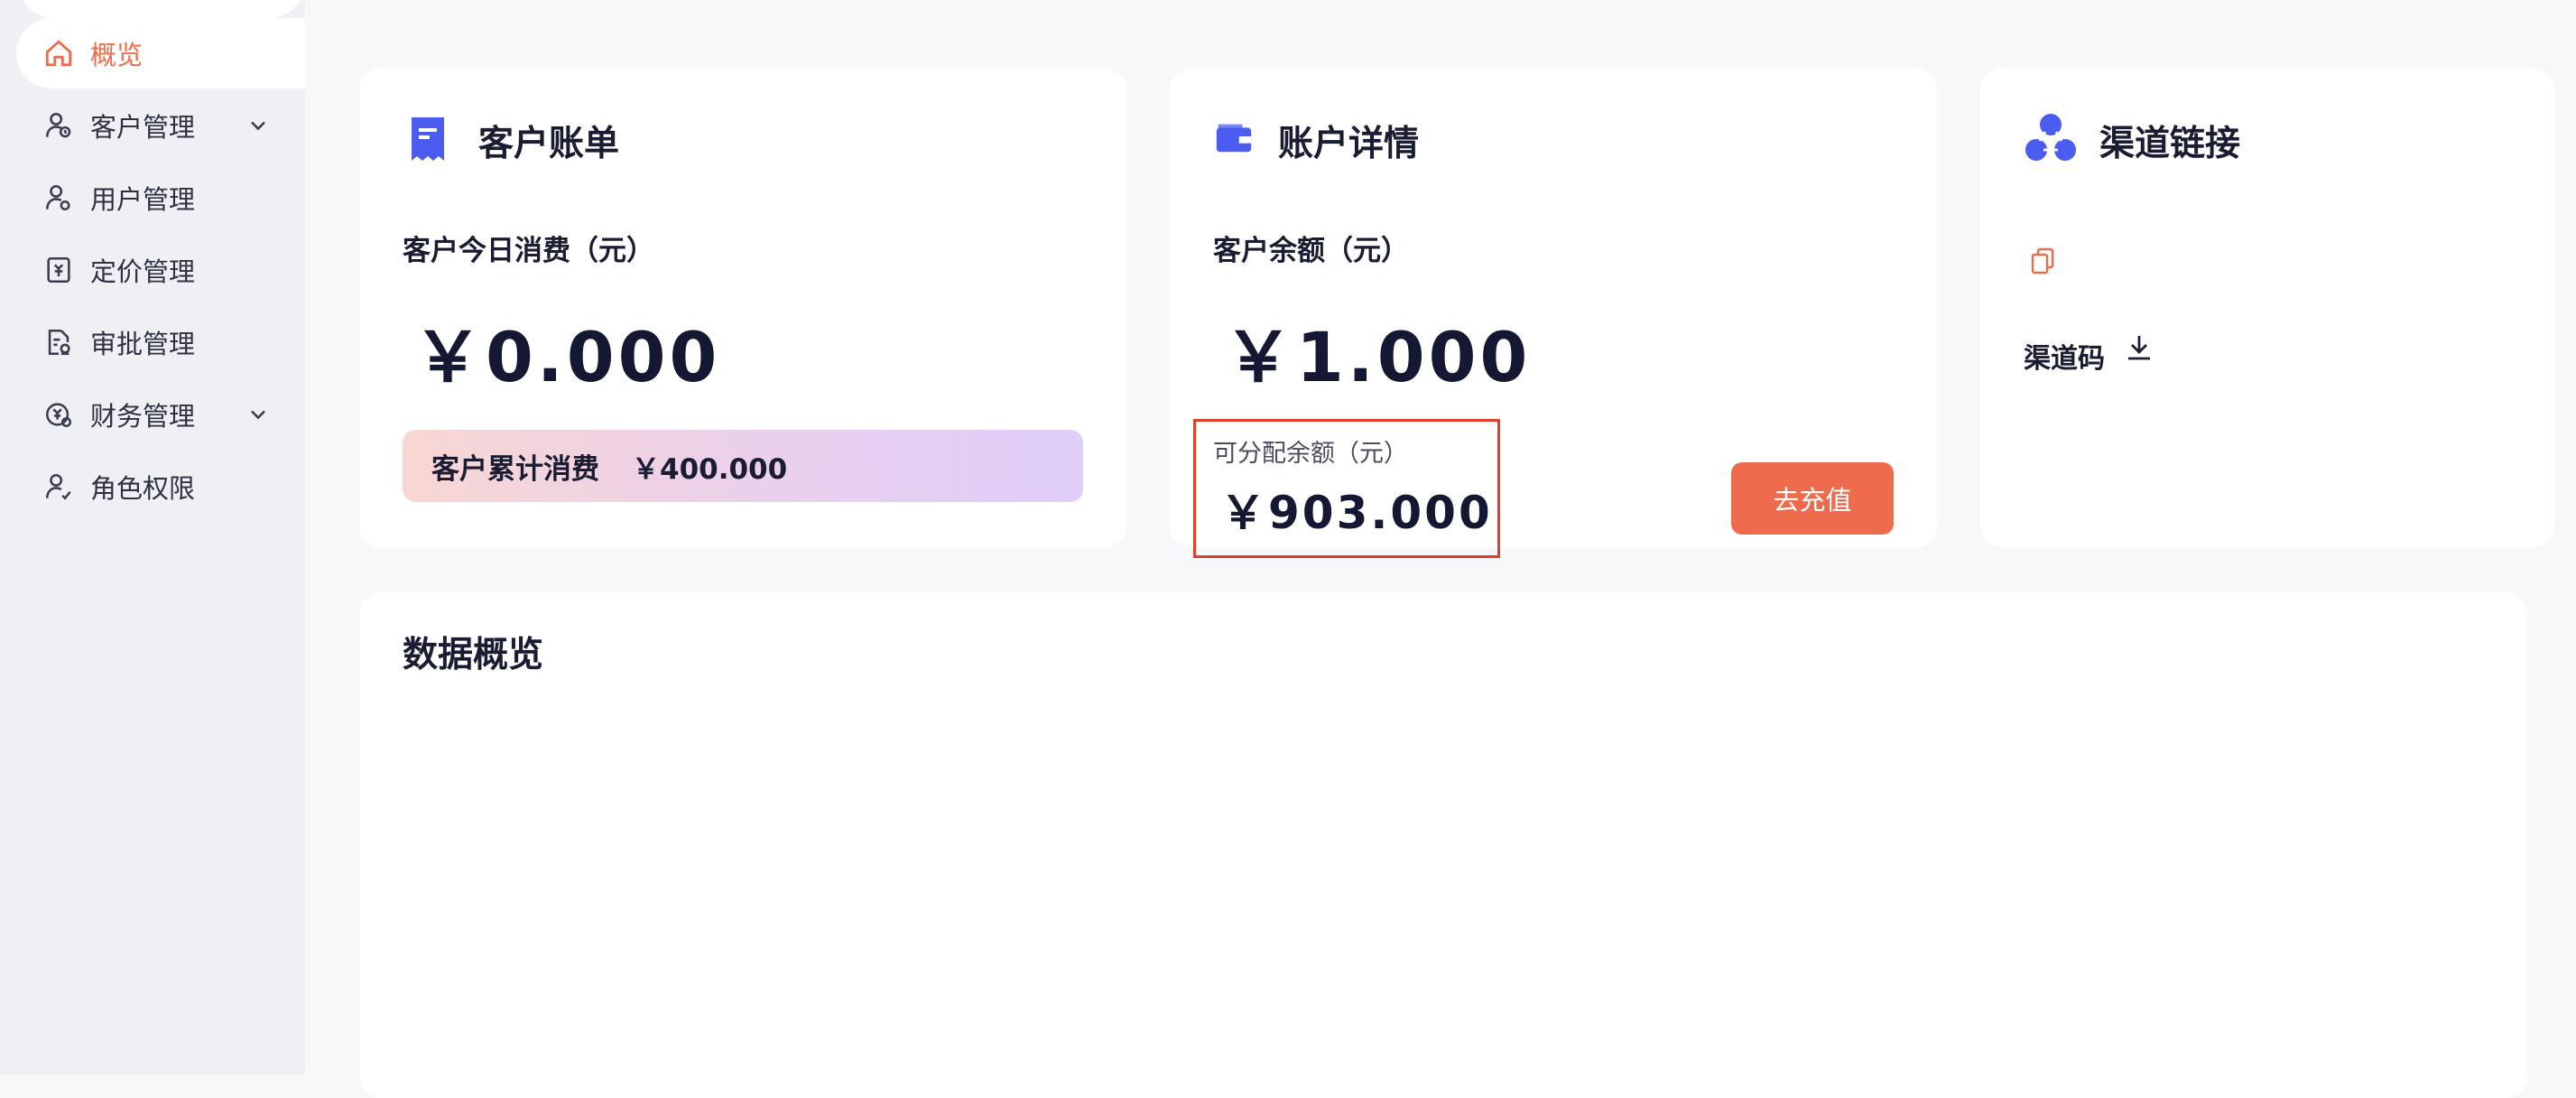 The width and height of the screenshot is (2576, 1098). Describe the element at coordinates (1812, 498) in the screenshot. I see `recharge-button: 去充值` at that location.